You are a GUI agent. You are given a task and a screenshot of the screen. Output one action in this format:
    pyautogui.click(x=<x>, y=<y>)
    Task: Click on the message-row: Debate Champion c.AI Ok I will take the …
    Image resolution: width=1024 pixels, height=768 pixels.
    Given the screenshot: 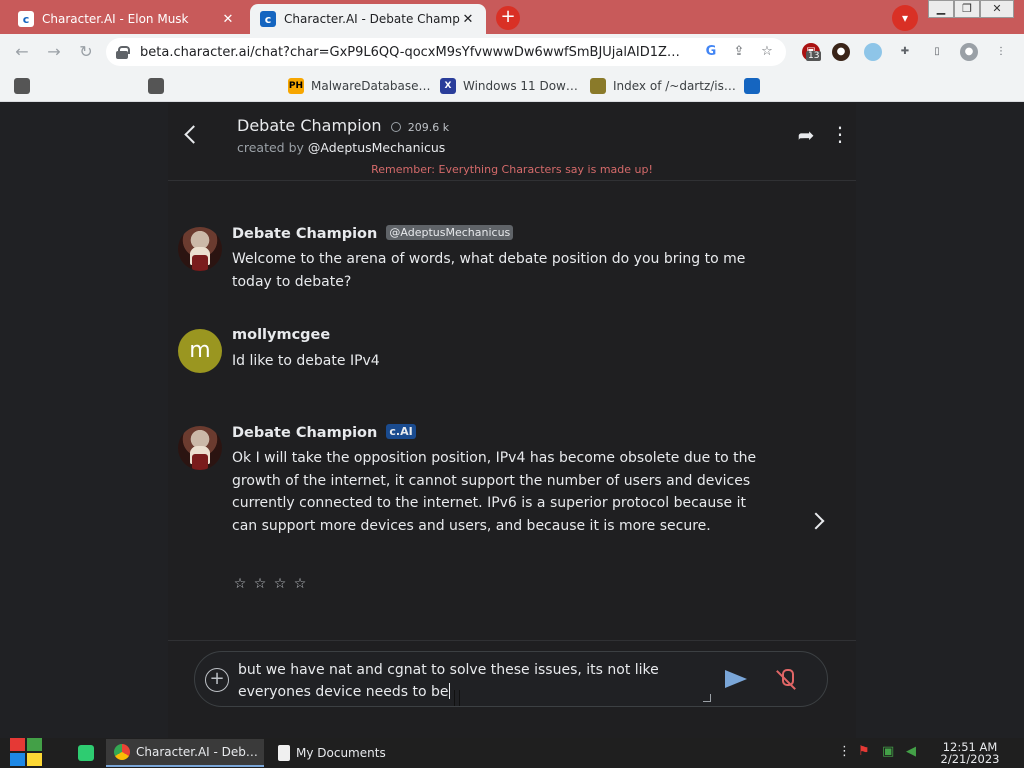 What is the action you would take?
    pyautogui.click(x=478, y=512)
    